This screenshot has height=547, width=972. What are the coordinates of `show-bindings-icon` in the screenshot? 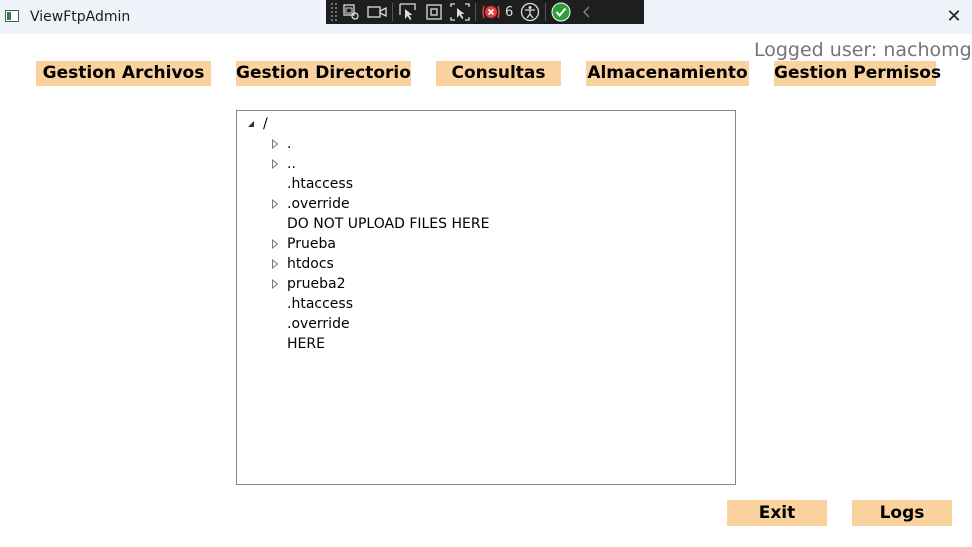 It's located at (434, 12).